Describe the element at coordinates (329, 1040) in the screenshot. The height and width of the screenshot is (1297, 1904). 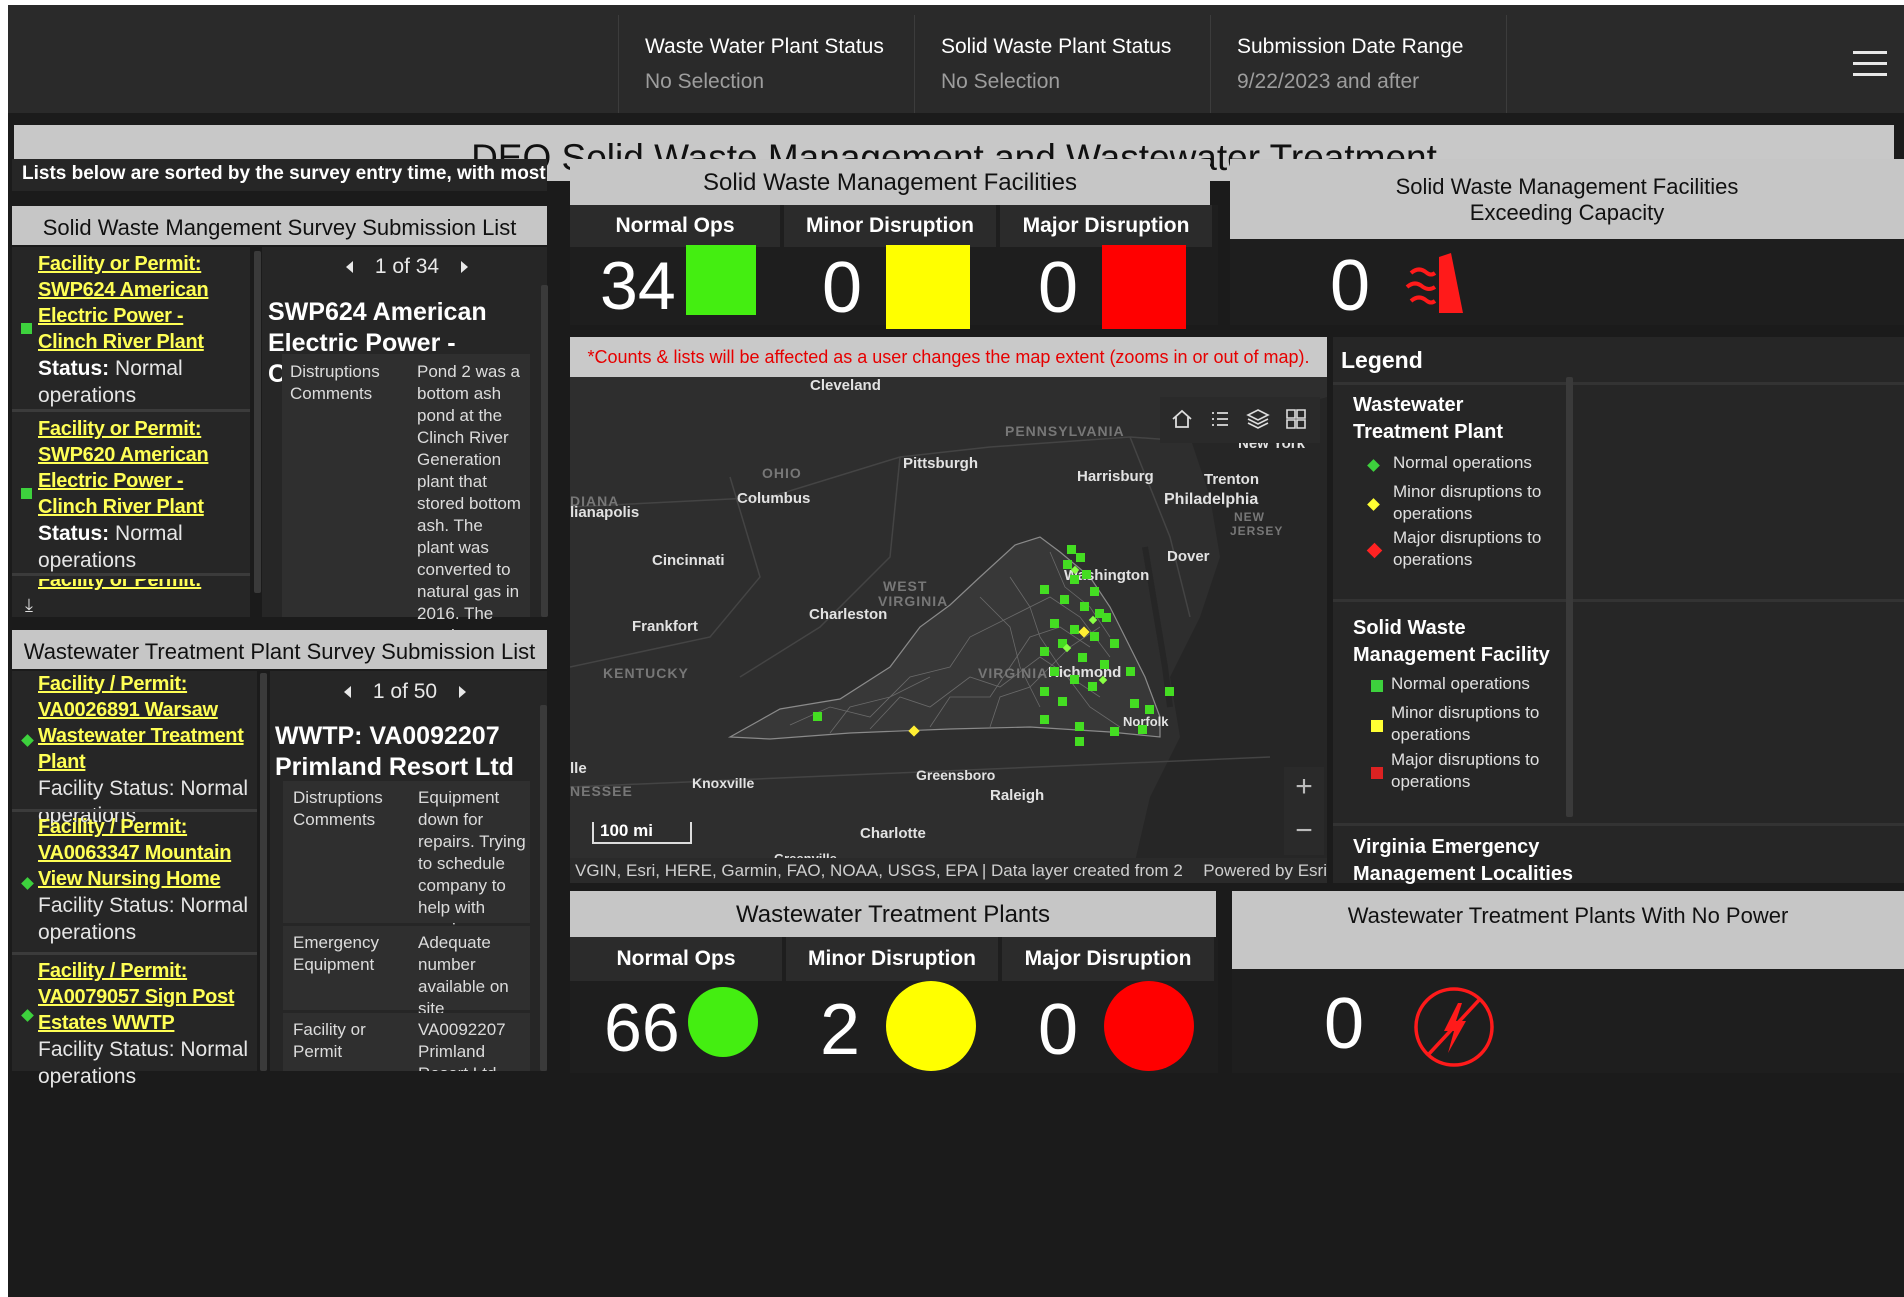
I see `row-label: Facility or Permit` at that location.